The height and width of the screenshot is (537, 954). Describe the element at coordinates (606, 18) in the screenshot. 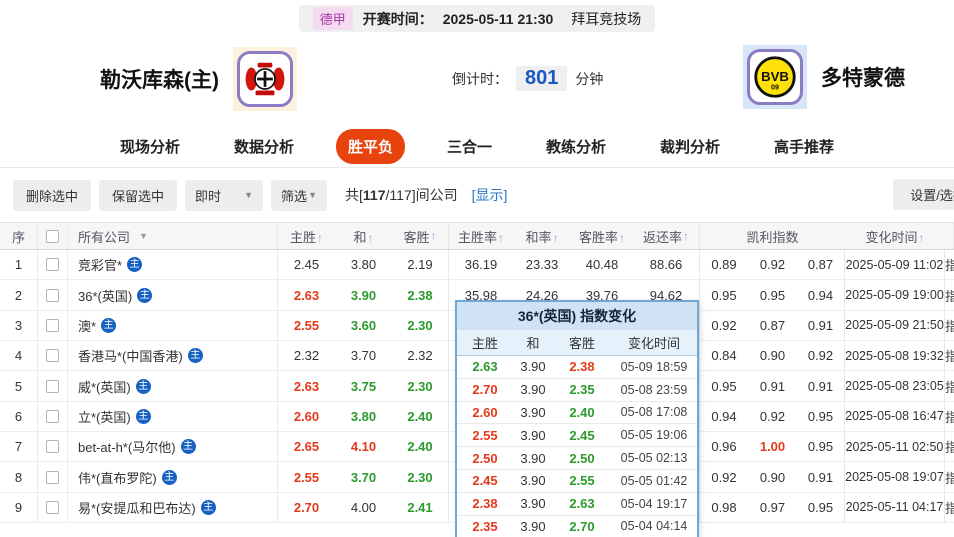

I see `venue-name: 拜耳竞技场` at that location.